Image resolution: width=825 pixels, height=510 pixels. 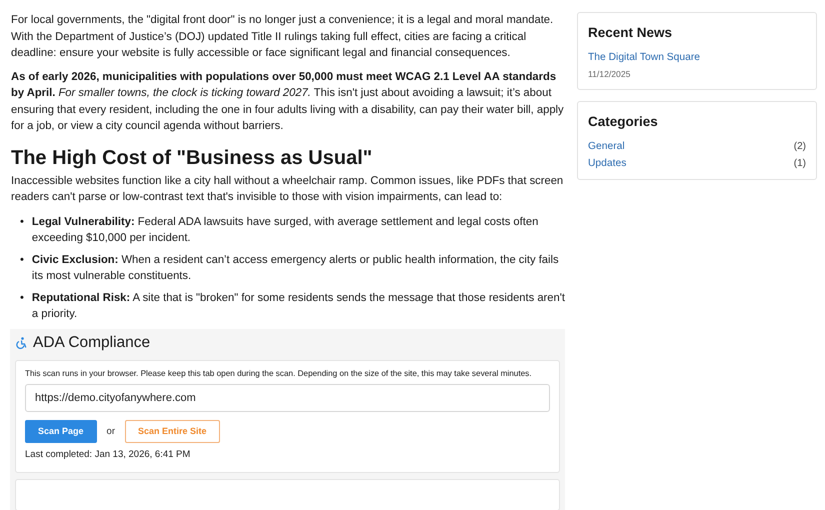 What do you see at coordinates (287, 189) in the screenshot?
I see `paragraph: Inaccessible websites function like a city hall without a wheelchair ramp. Common issues, like PDFs that screen readers can't parse or low-contrast text that's invisible to those with vision impairments, can lead to:` at bounding box center [287, 189].